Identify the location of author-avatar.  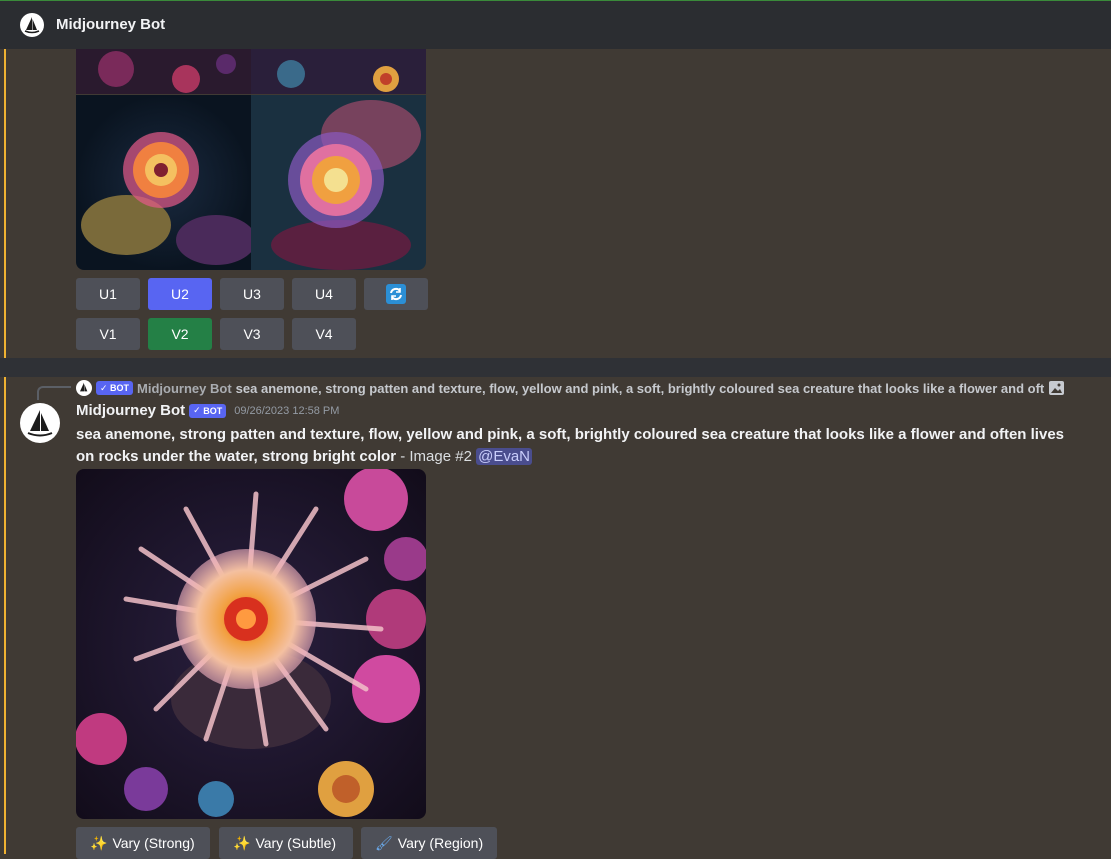
(40, 423).